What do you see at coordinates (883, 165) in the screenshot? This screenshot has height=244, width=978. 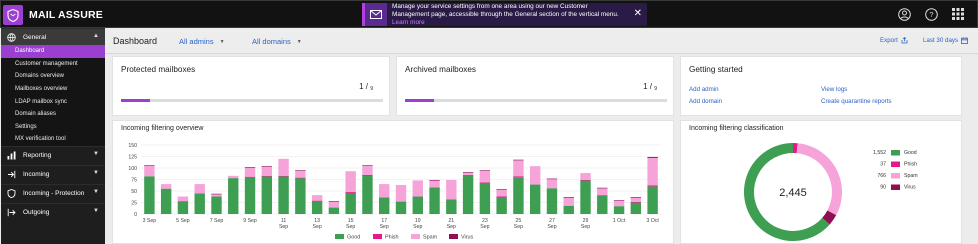 I see `legend-value-phish: 37` at bounding box center [883, 165].